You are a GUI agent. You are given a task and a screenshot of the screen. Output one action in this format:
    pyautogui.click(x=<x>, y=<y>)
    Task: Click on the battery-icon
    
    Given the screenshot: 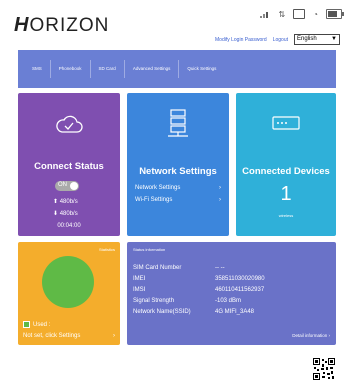 What is the action you would take?
    pyautogui.click(x=335, y=14)
    